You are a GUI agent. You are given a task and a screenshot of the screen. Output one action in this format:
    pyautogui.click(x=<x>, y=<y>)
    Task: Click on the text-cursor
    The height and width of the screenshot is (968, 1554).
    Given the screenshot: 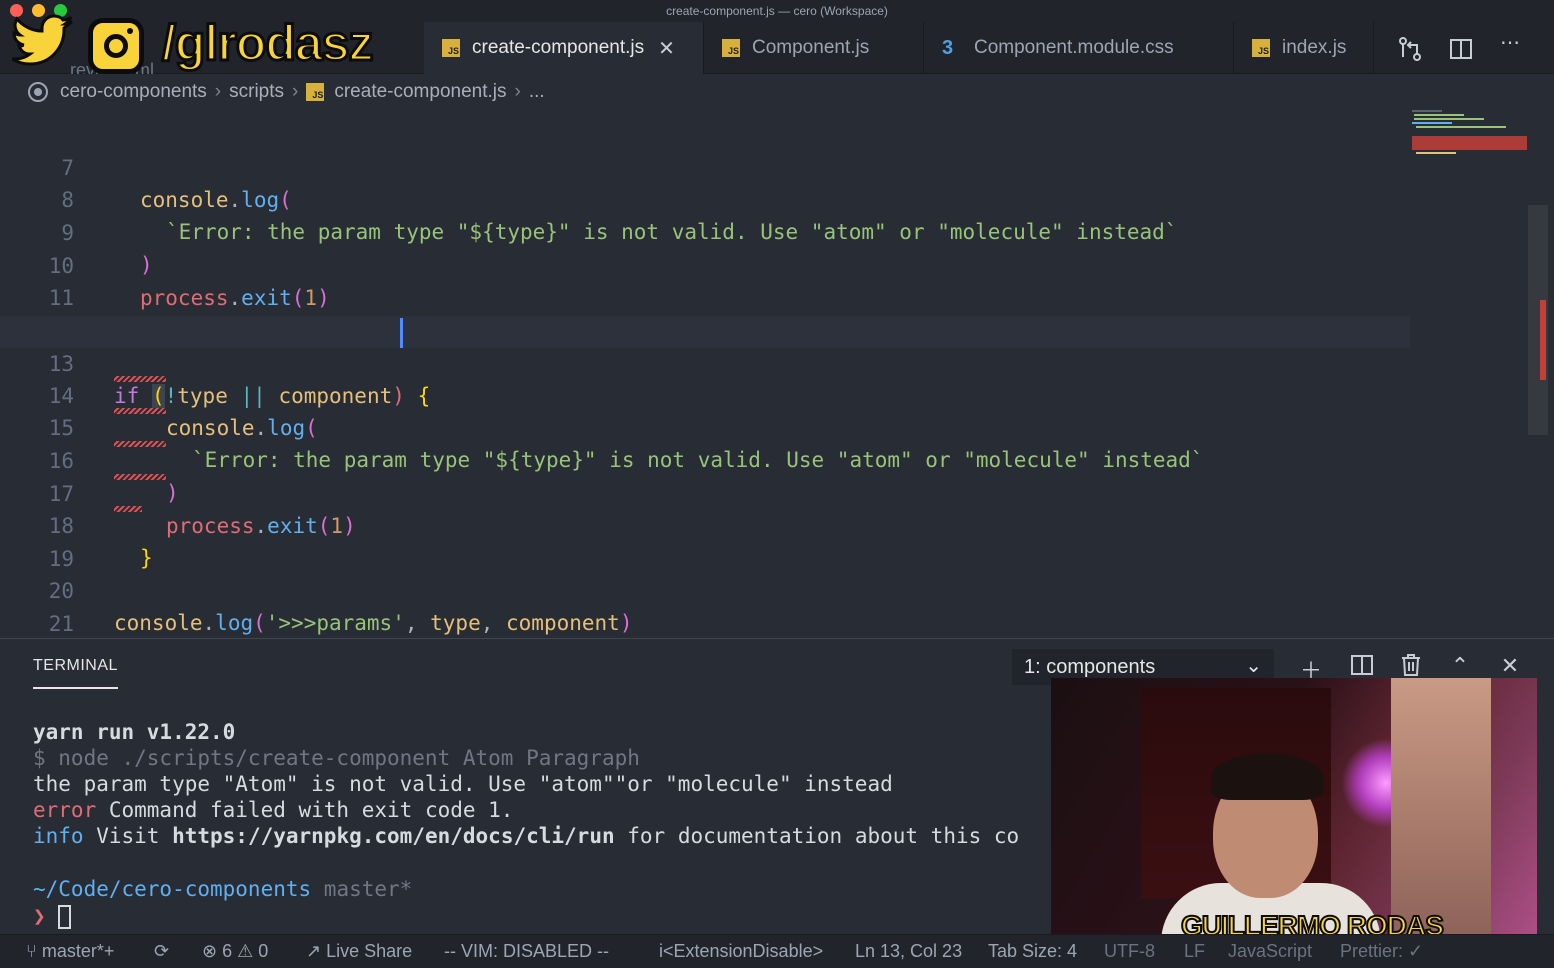 What is the action you would take?
    pyautogui.click(x=401, y=333)
    